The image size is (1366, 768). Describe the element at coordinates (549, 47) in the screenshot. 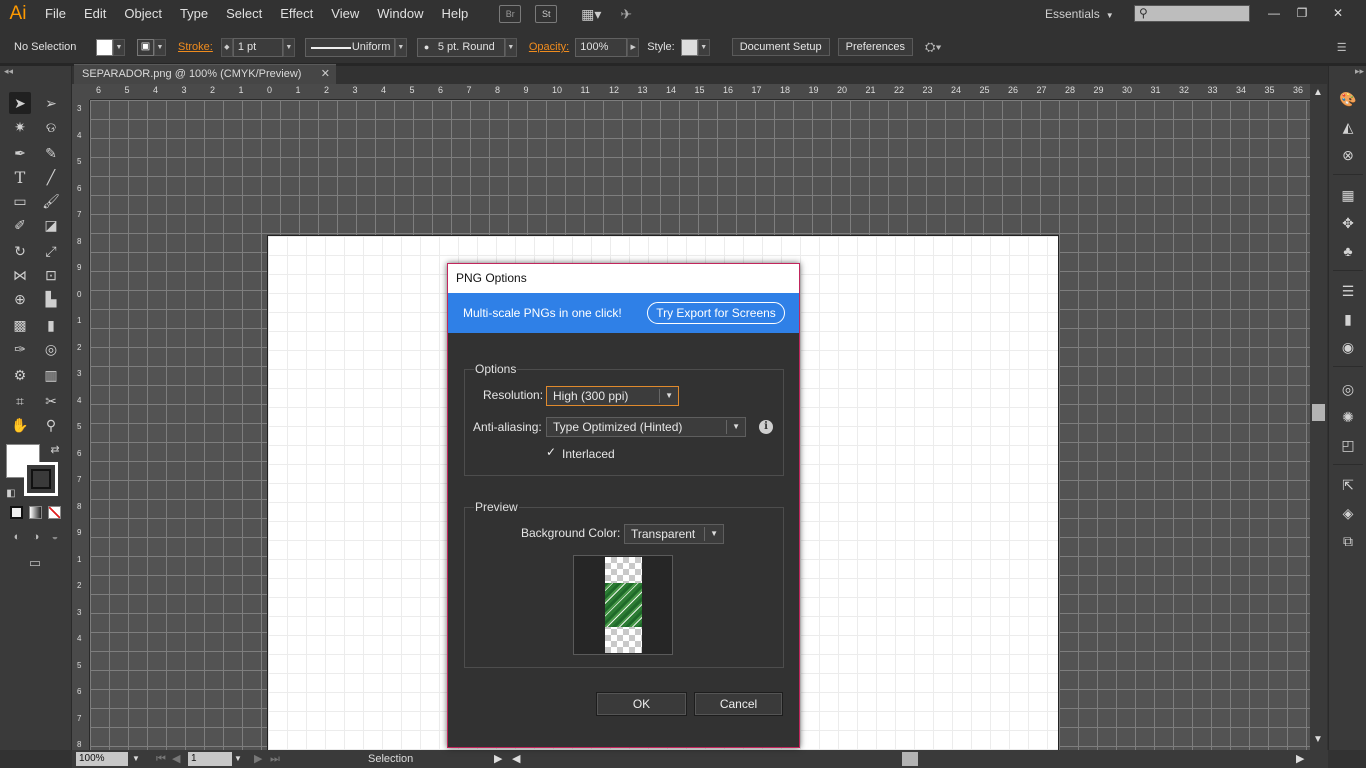

I see `opacity-label: Opacity:` at that location.